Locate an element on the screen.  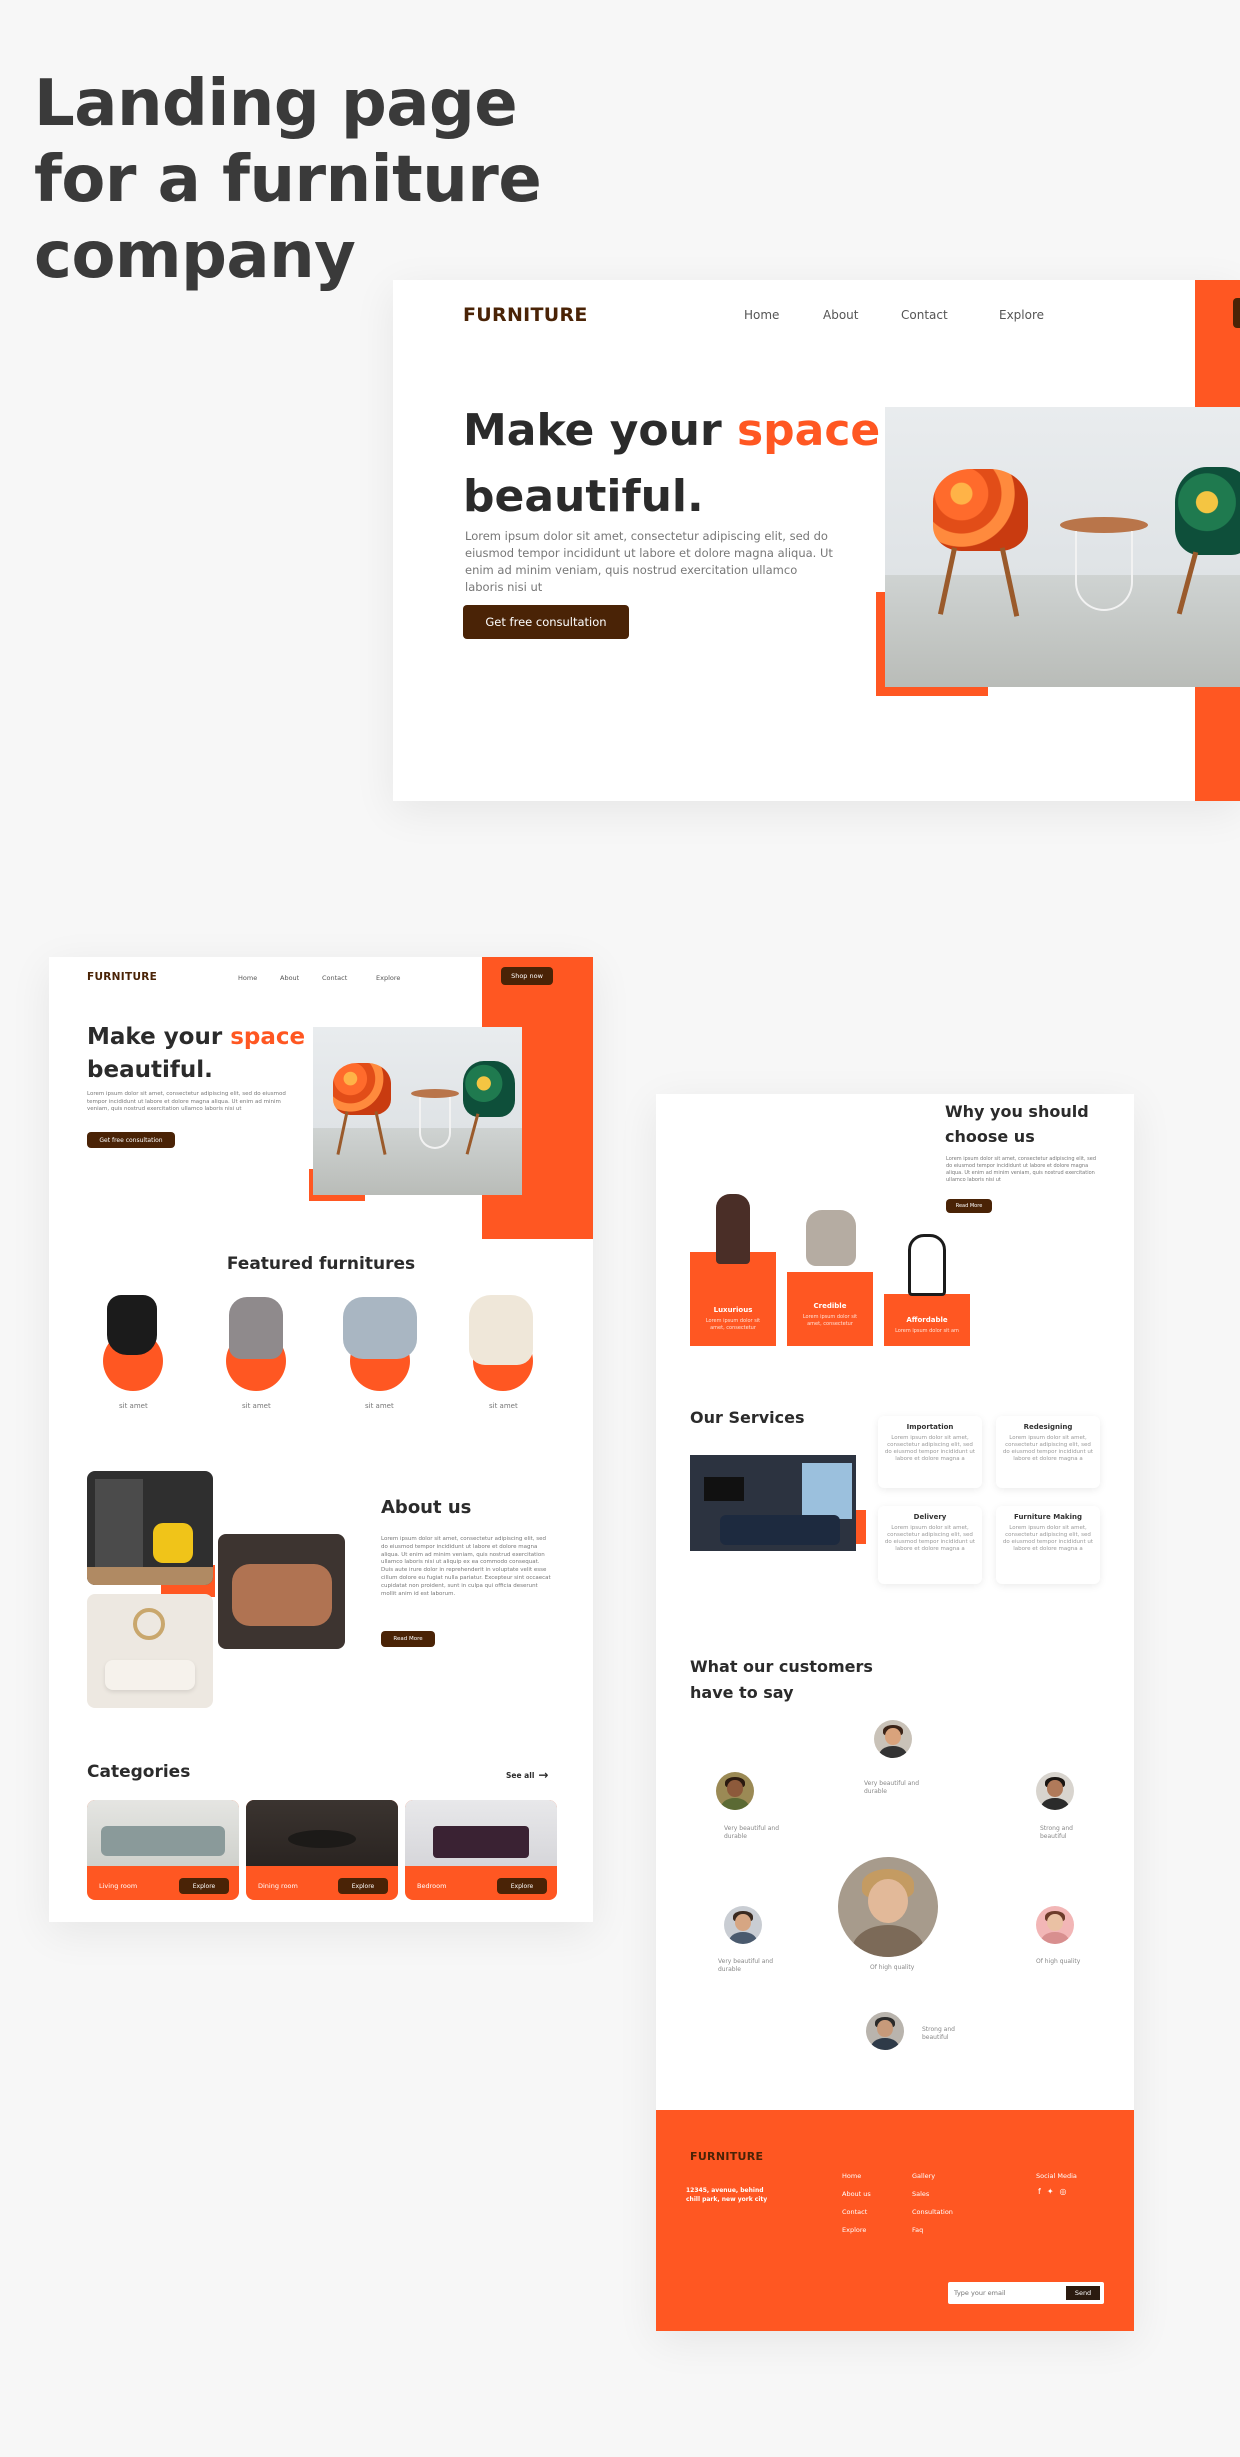
email-subscribe-form: Send is located at coordinates (1026, 2293).